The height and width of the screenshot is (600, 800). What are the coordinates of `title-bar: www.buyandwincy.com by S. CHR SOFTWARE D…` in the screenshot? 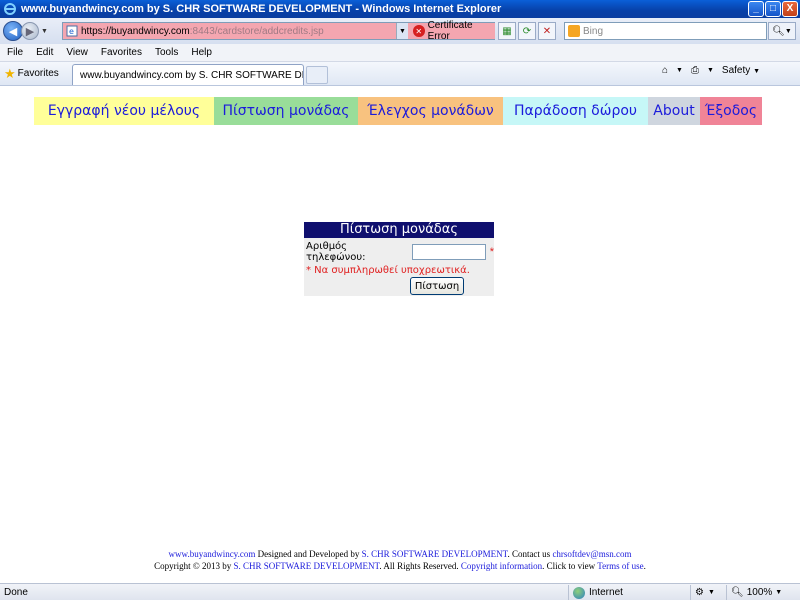 It's located at (400, 9).